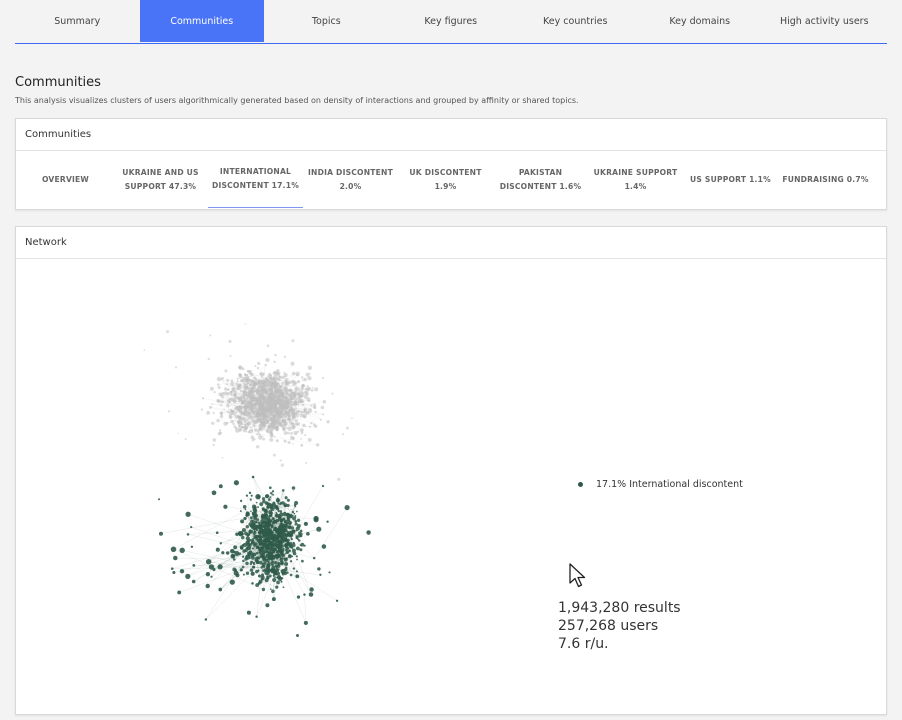 Image resolution: width=902 pixels, height=720 pixels. I want to click on network-edges, so click(254, 493).